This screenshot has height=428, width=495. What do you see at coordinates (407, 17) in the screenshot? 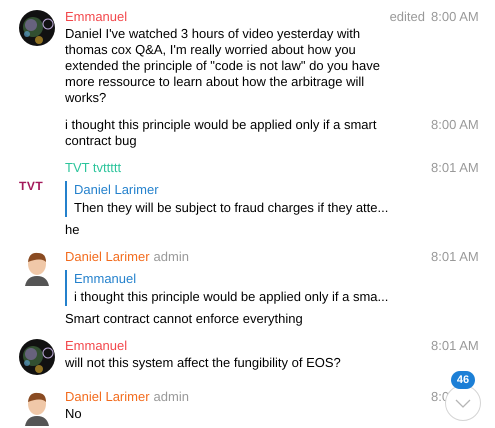
I see `edited-label: edited` at bounding box center [407, 17].